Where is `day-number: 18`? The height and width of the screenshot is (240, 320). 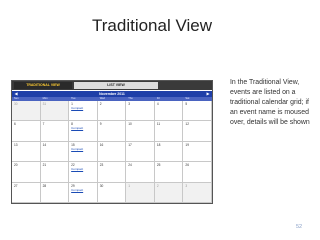 day-number: 18 is located at coordinates (158, 144).